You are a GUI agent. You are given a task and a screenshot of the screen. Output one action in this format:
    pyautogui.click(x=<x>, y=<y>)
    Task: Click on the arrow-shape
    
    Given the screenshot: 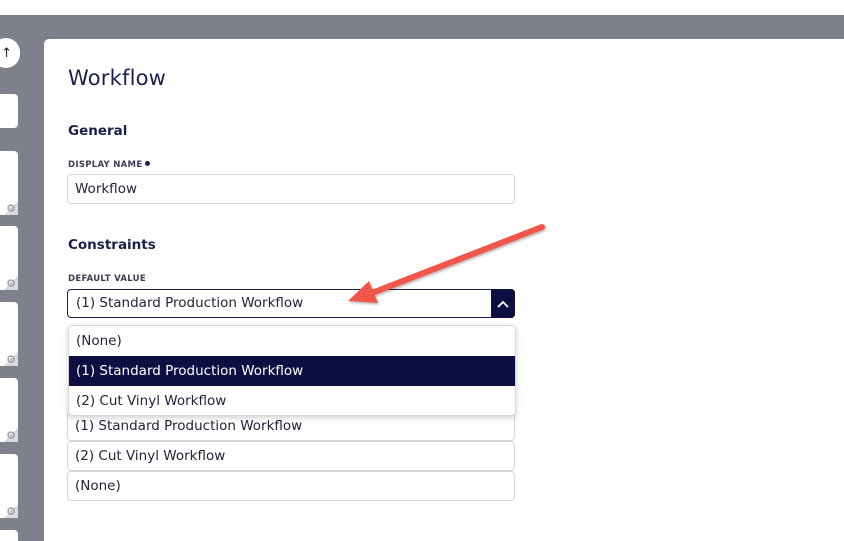 What is the action you would take?
    pyautogui.click(x=446, y=263)
    